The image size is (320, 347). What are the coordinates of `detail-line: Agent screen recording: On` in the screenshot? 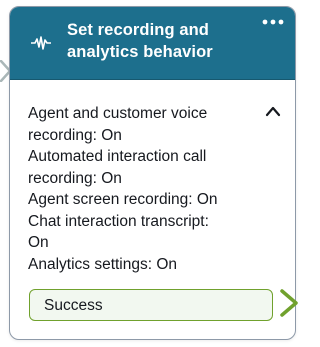 It's located at (123, 199).